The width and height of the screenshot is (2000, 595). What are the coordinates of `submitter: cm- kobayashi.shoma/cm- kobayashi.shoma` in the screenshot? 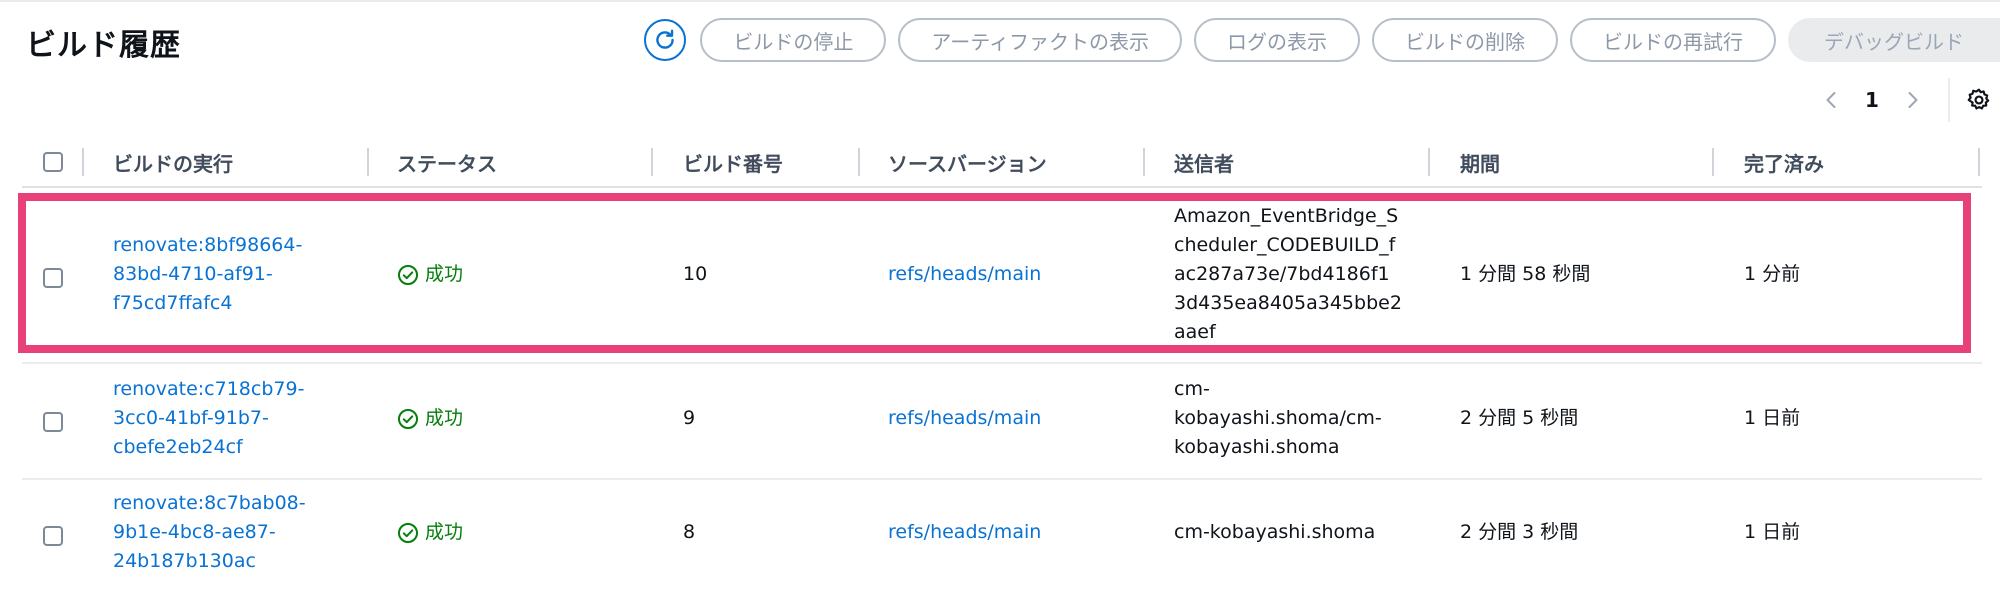 It's located at (1278, 418).